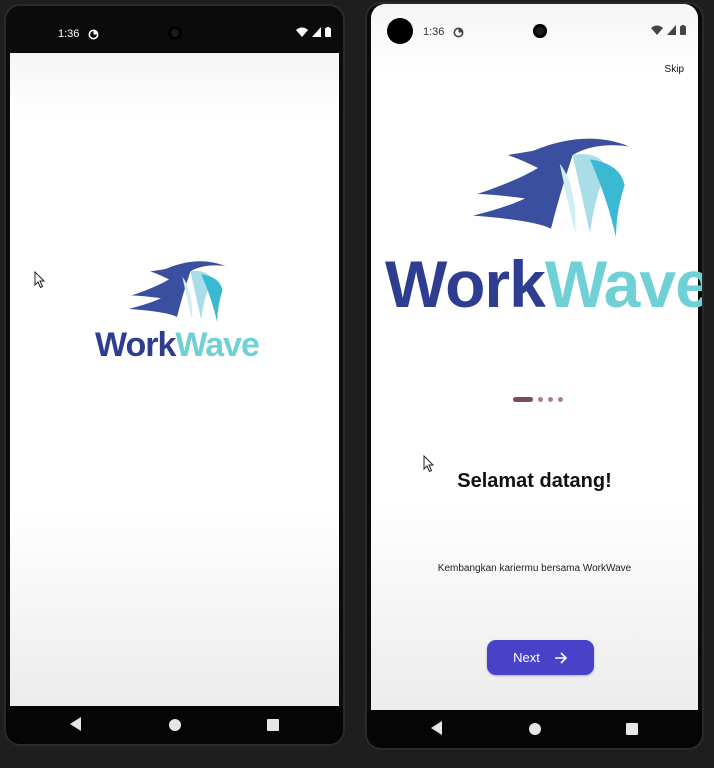  What do you see at coordinates (534, 568) in the screenshot?
I see `welcome-subtitle: Kembangkan kariermu bersama WorkWave` at bounding box center [534, 568].